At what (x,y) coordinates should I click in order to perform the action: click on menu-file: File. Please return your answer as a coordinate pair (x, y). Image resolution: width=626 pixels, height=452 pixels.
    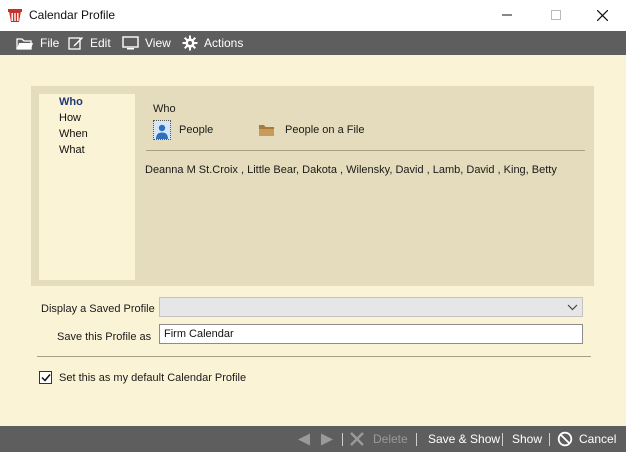
    Looking at the image, I should click on (37, 43).